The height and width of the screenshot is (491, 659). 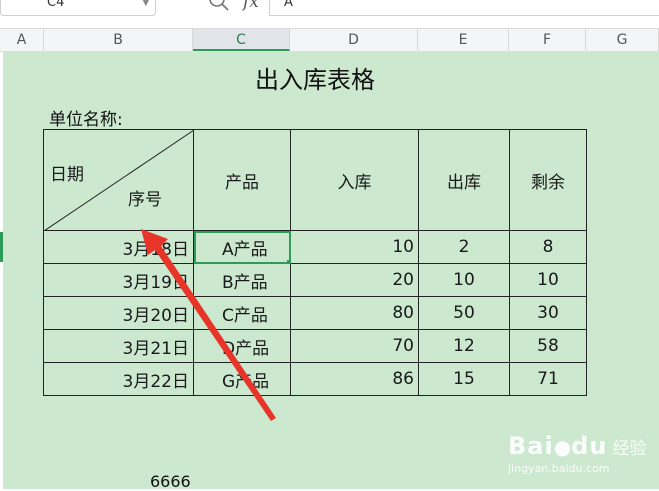 What do you see at coordinates (242, 313) in the screenshot?
I see `product-cell: C产品` at bounding box center [242, 313].